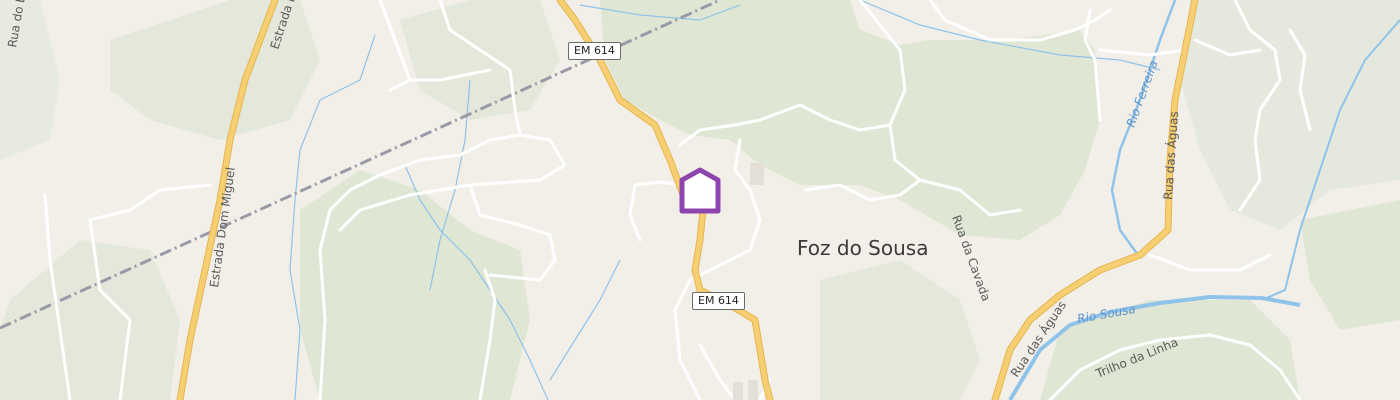 This screenshot has width=1400, height=400. What do you see at coordinates (594, 51) in the screenshot?
I see `road-shield-upper: EM 614` at bounding box center [594, 51].